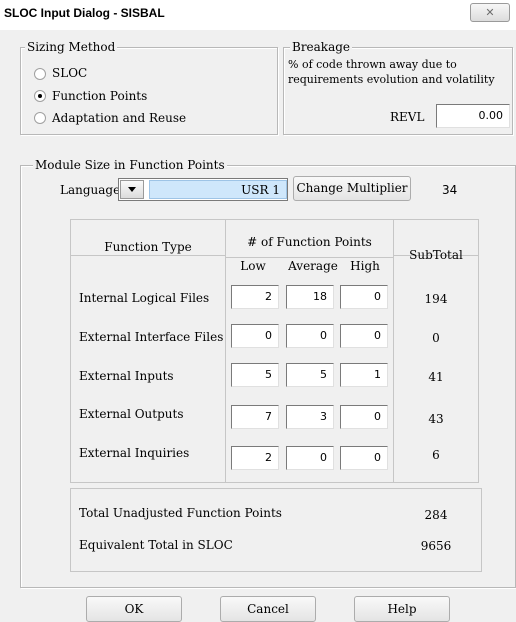  Describe the element at coordinates (71, 47) in the screenshot. I see `sizing-method-legend: Sizing Method` at that location.